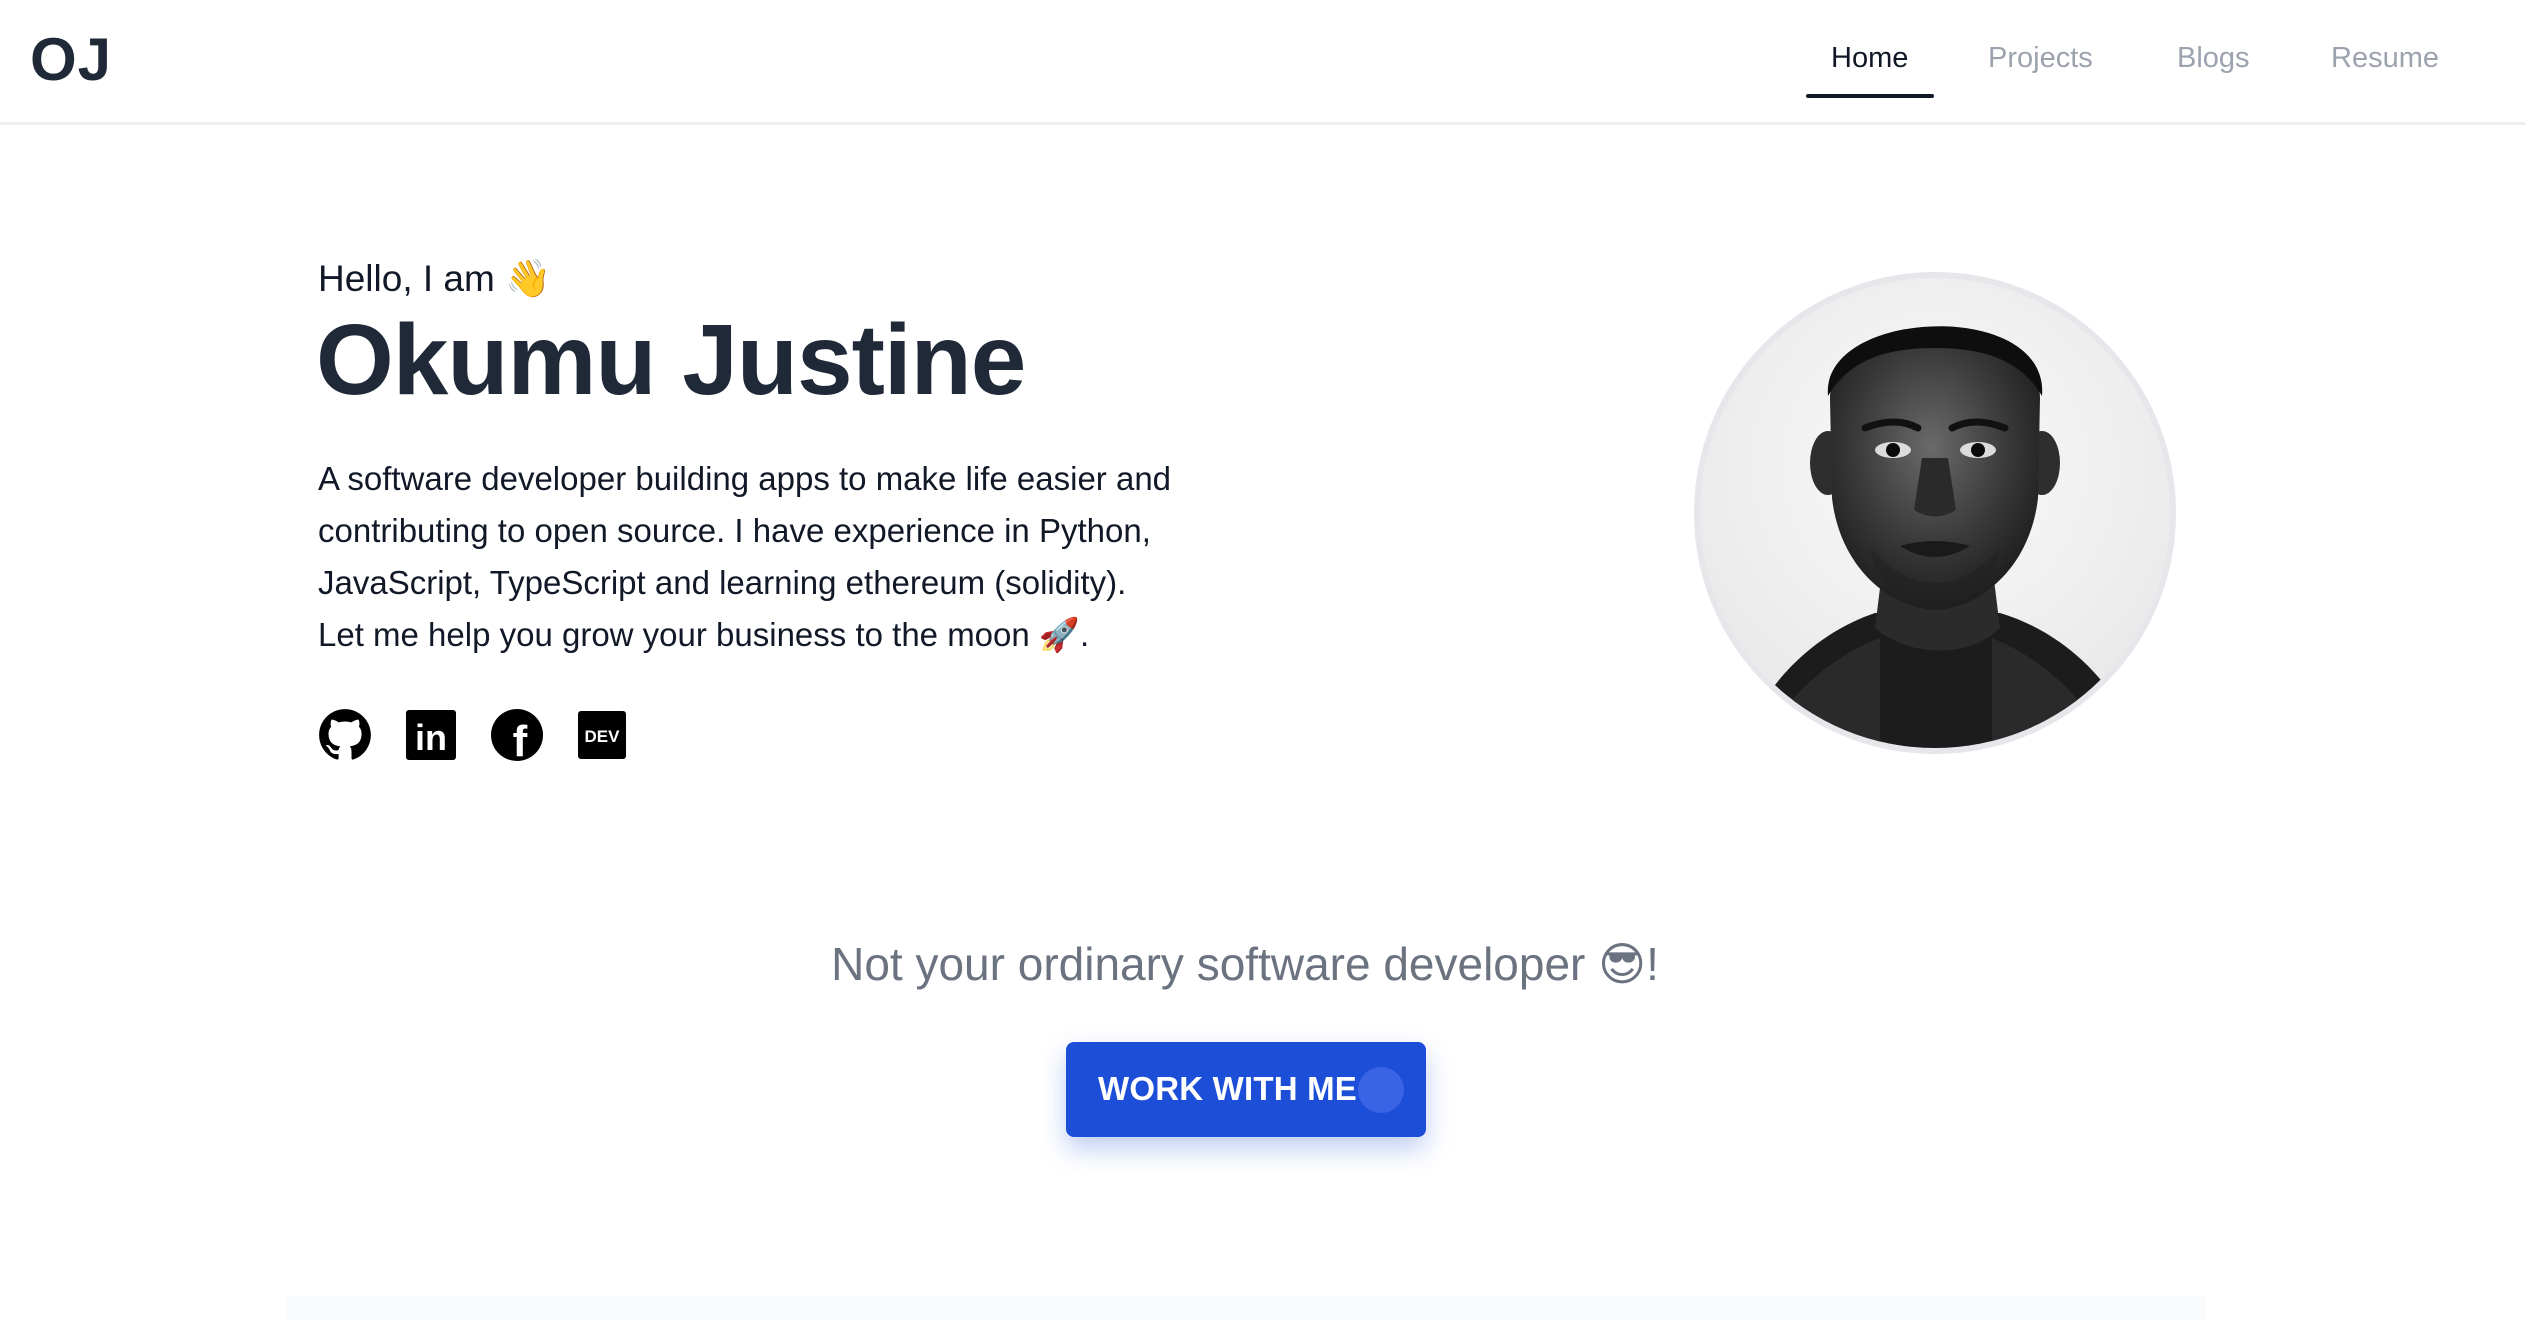 This screenshot has height=1320, width=2526. I want to click on linkedin-icon-text: in, so click(431, 737).